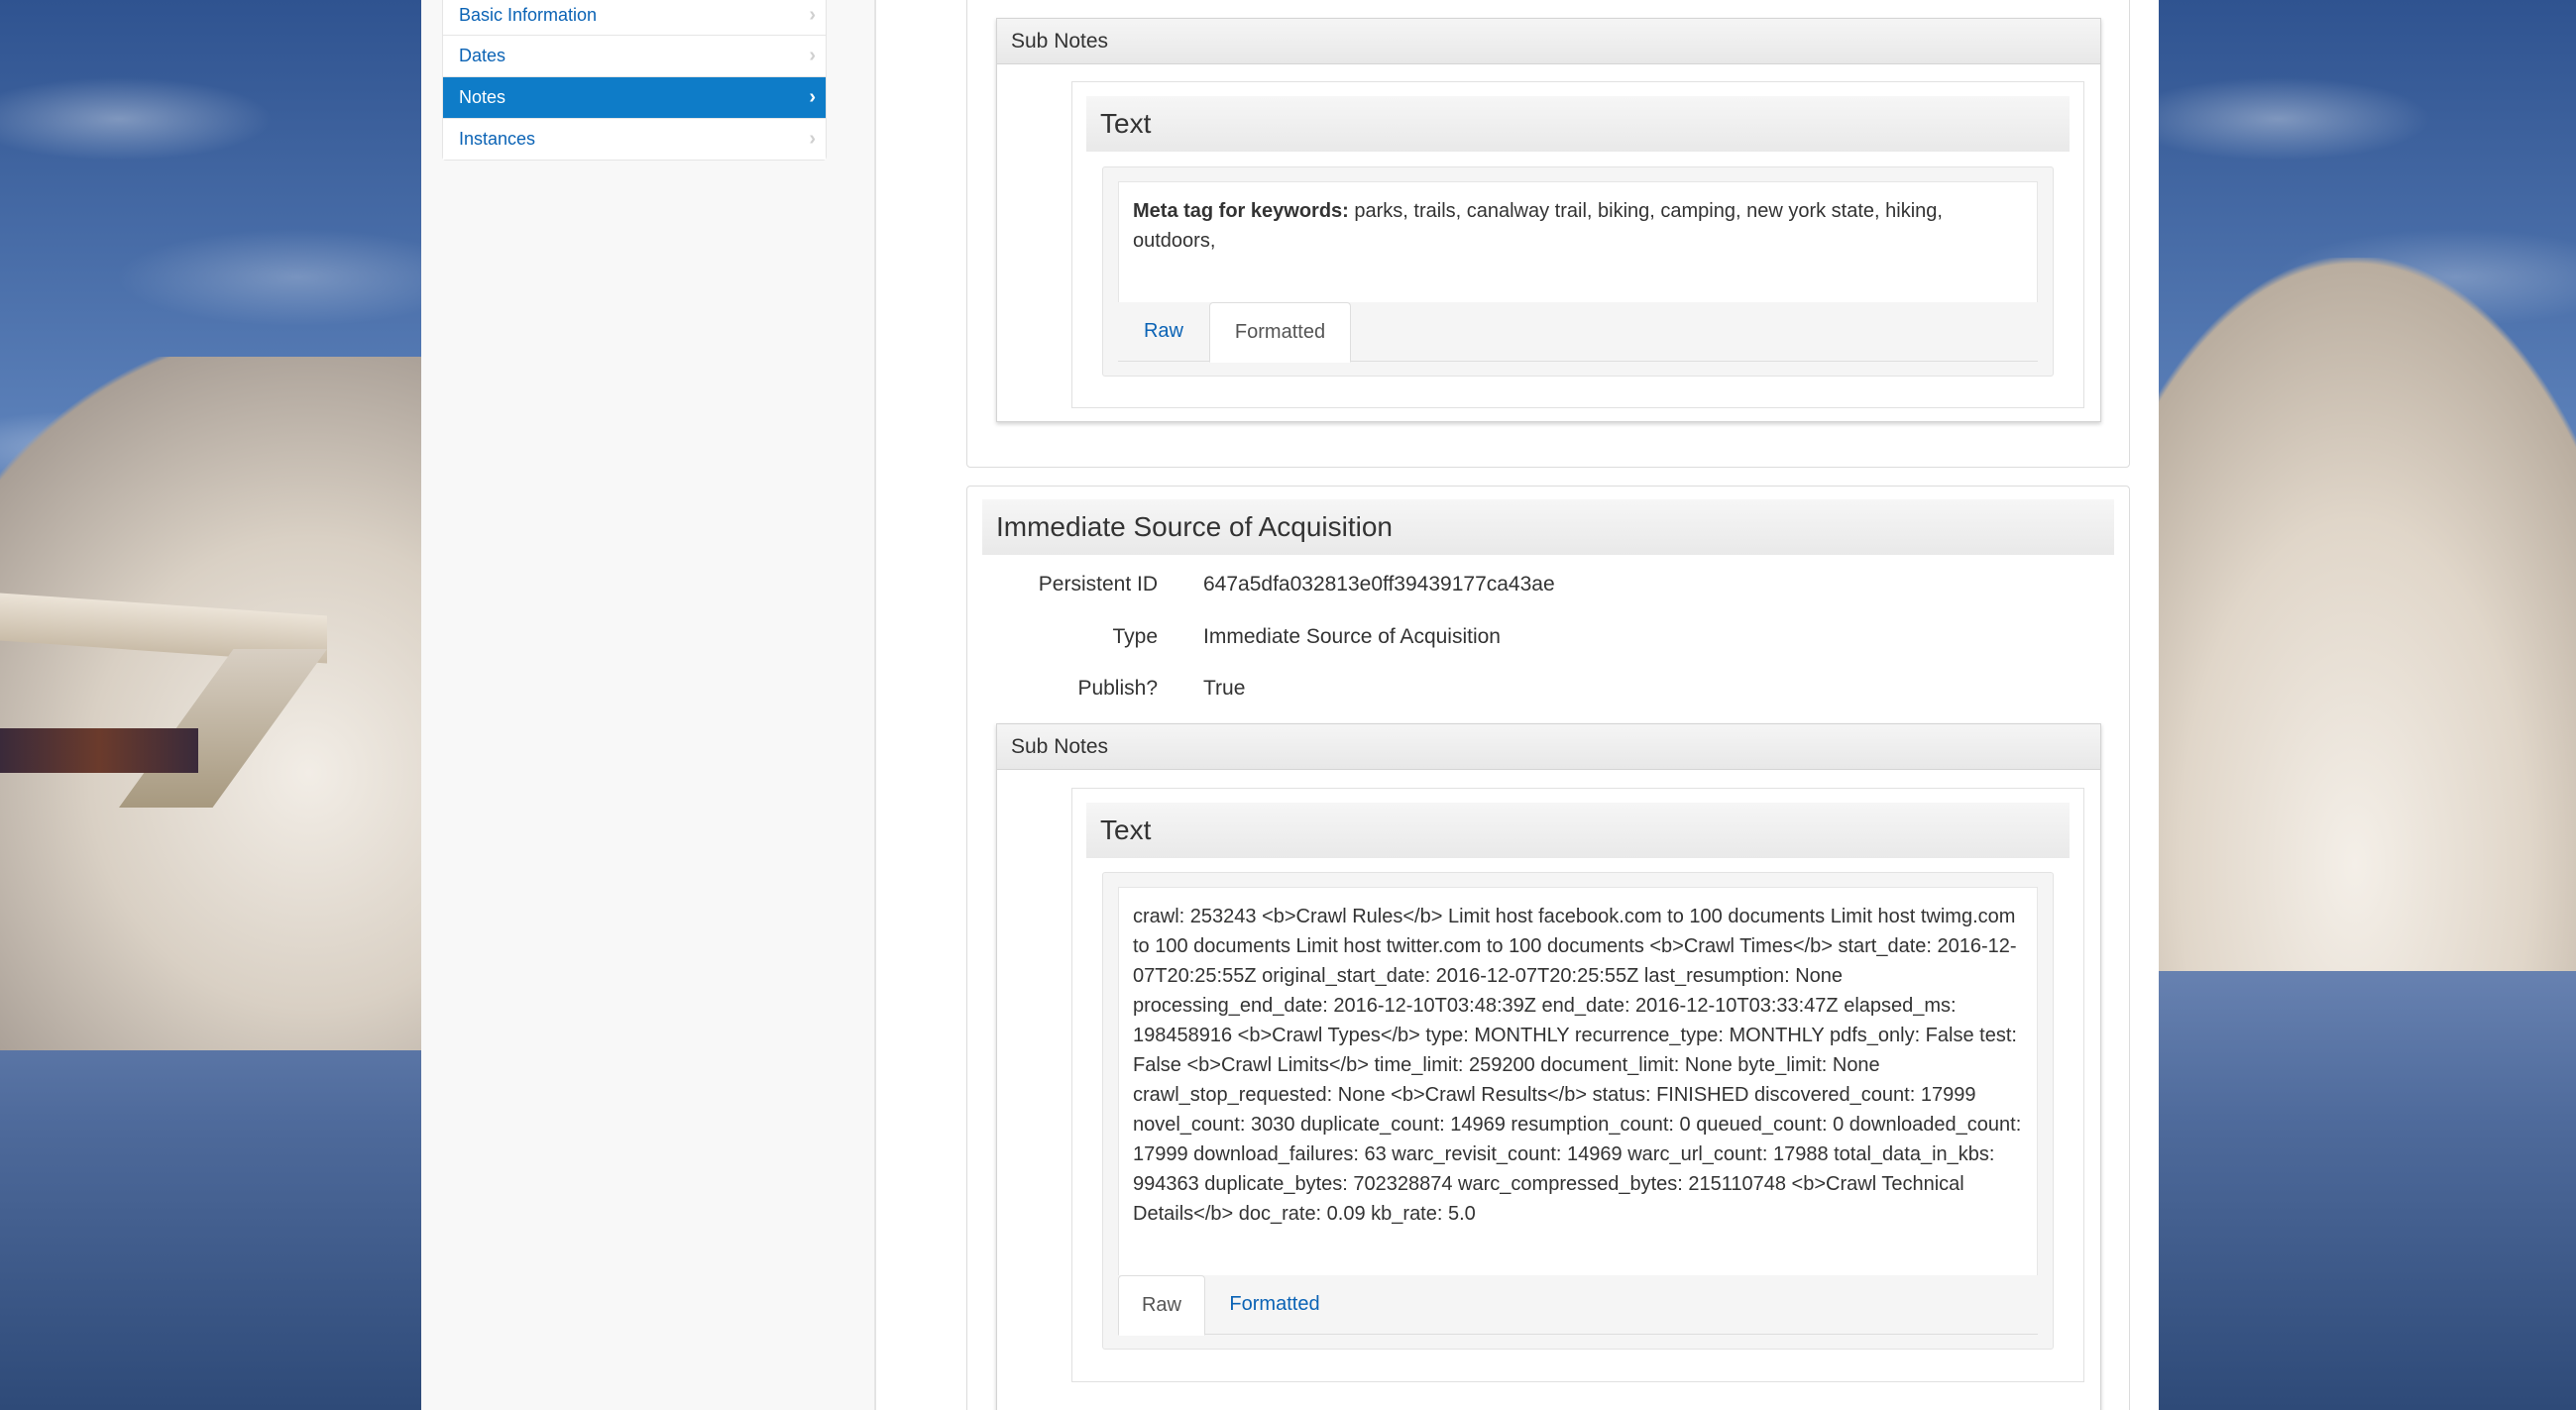 This screenshot has width=2576, height=1410. What do you see at coordinates (528, 15) in the screenshot?
I see `sidebar-item-label: Basic Information` at bounding box center [528, 15].